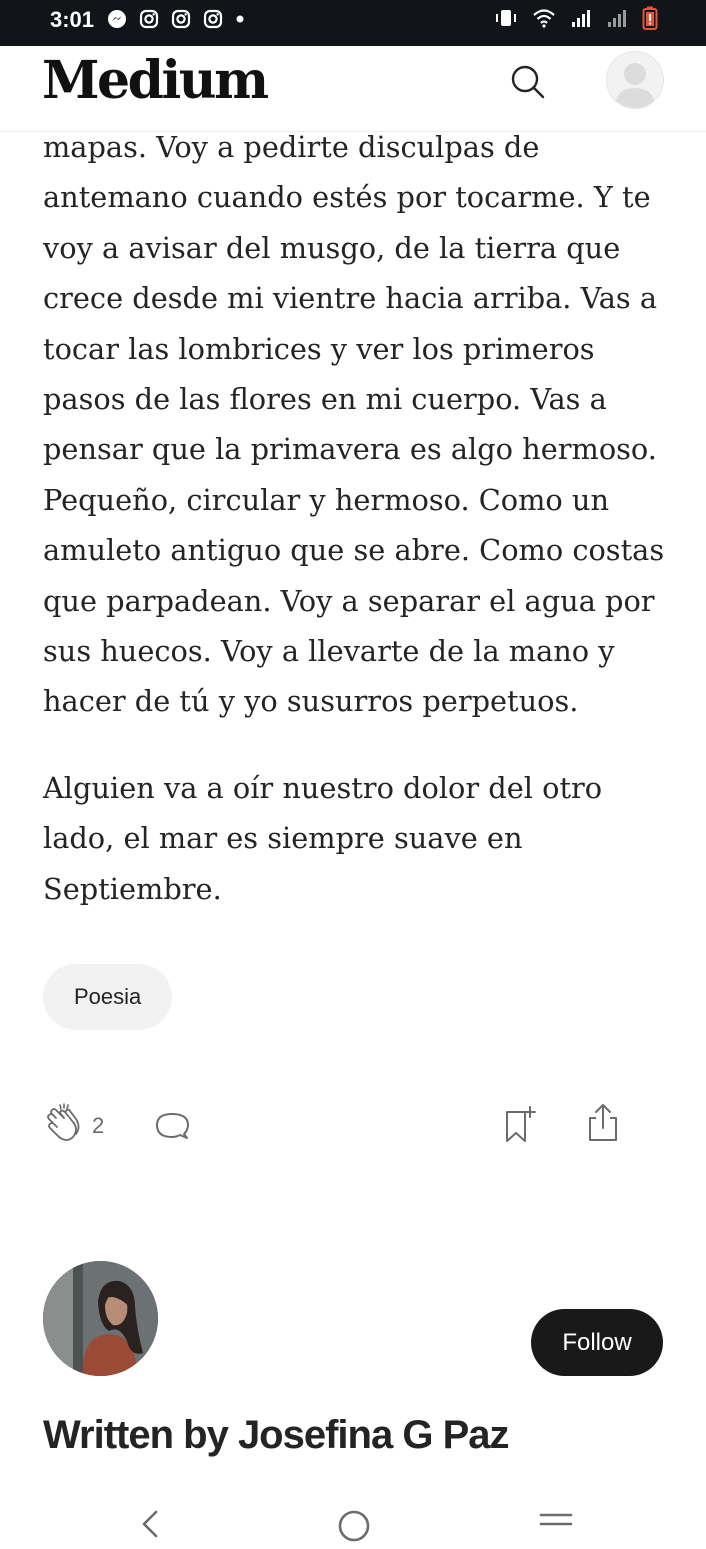 This screenshot has height=1549, width=706. I want to click on clap-icon, so click(63, 1122).